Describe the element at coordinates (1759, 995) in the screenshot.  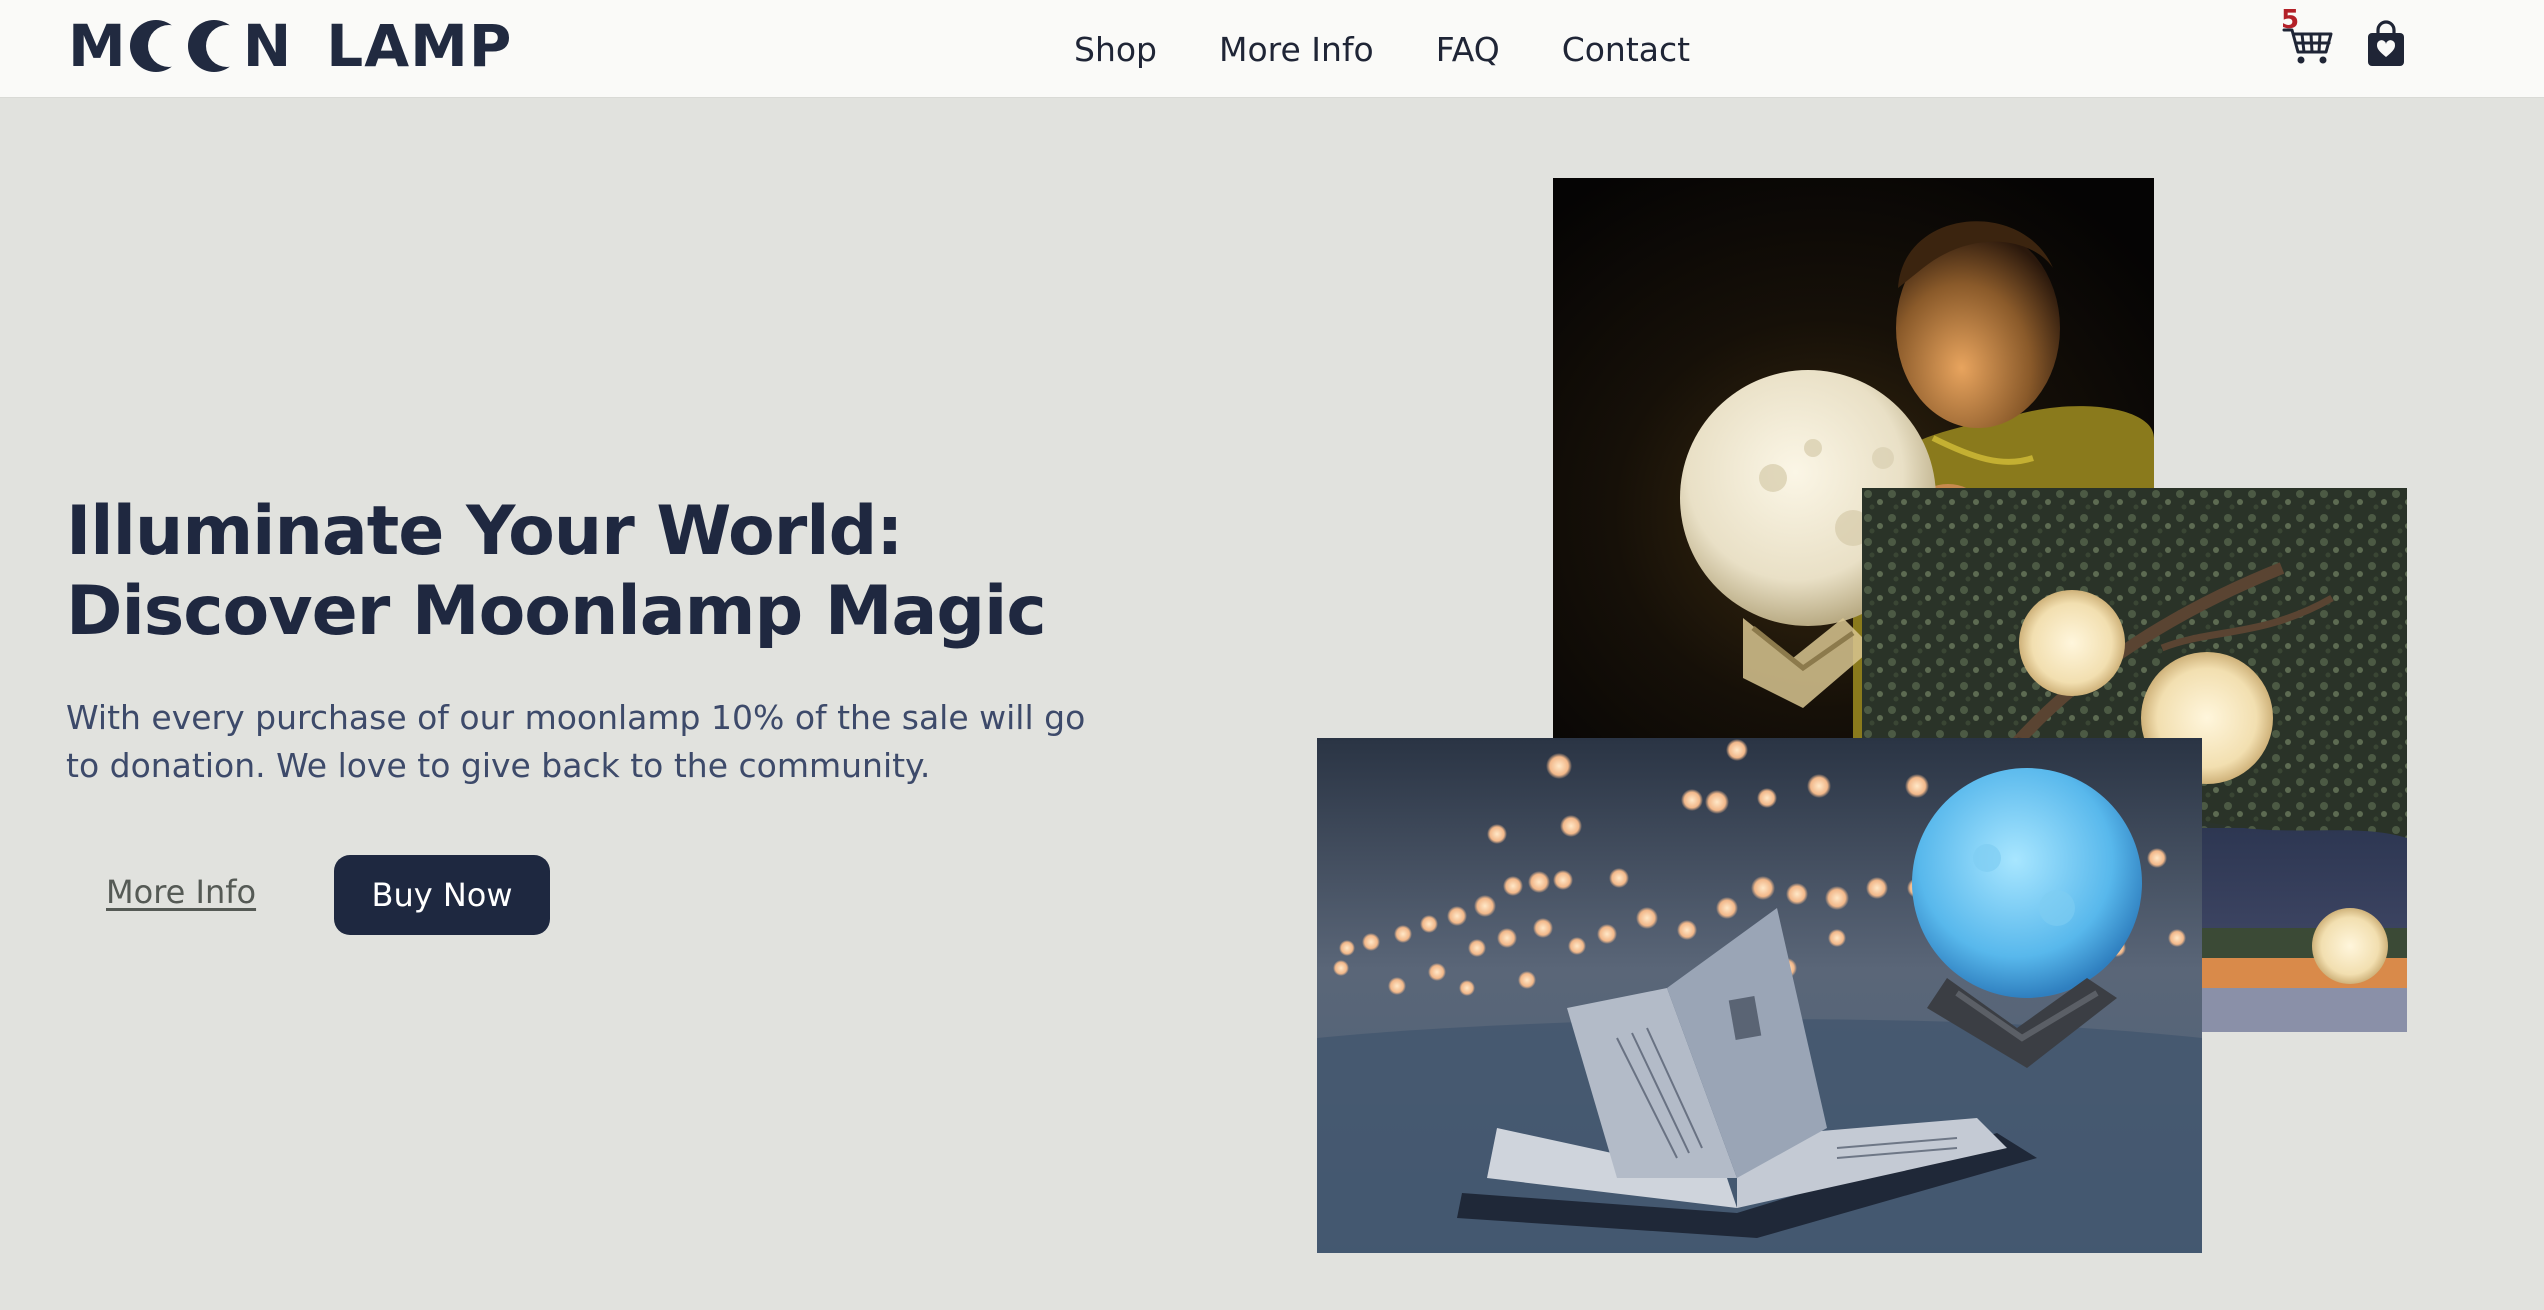
I see `blue-moon-lamp-with-book-photo` at that location.